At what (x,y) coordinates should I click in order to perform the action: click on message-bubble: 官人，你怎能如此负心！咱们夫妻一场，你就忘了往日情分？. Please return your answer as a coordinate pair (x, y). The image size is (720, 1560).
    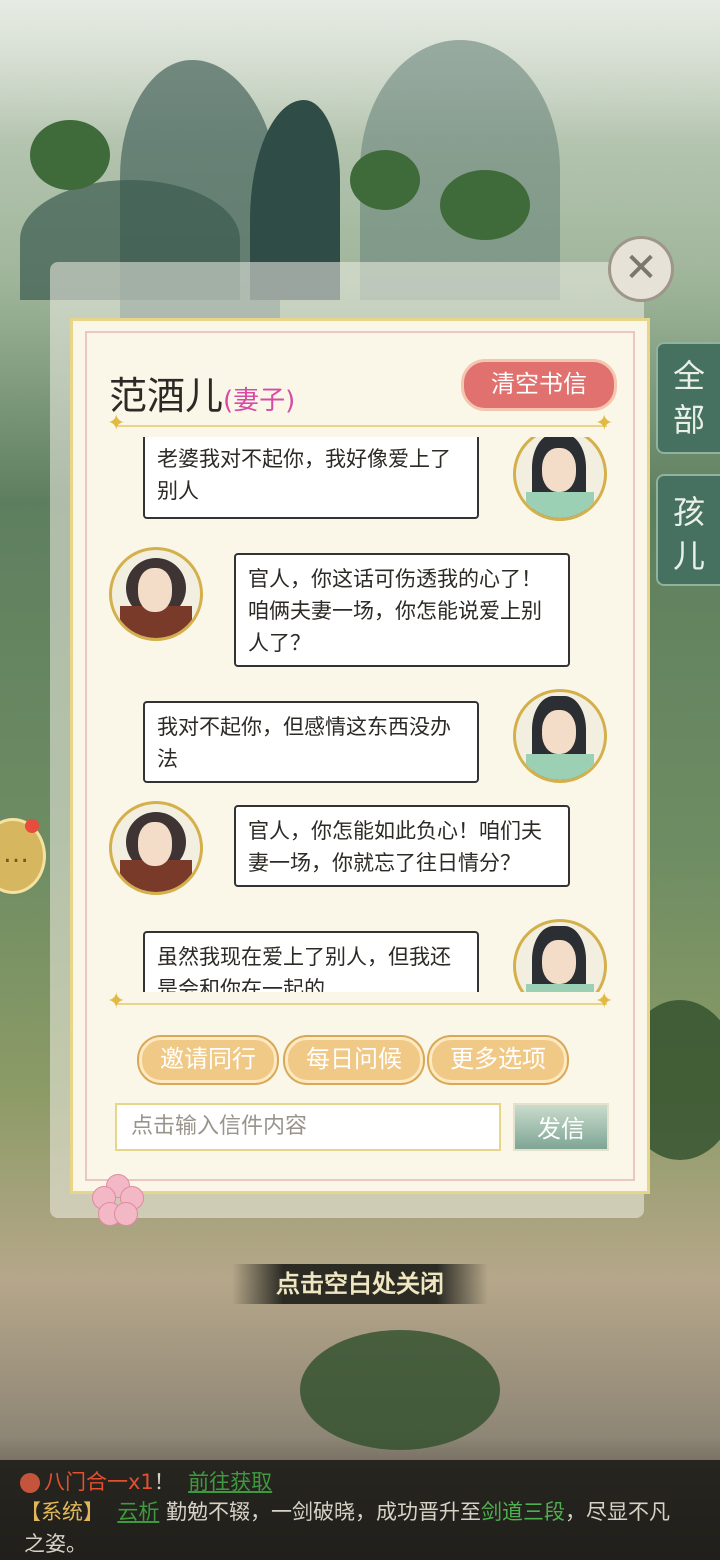
    Looking at the image, I should click on (402, 846).